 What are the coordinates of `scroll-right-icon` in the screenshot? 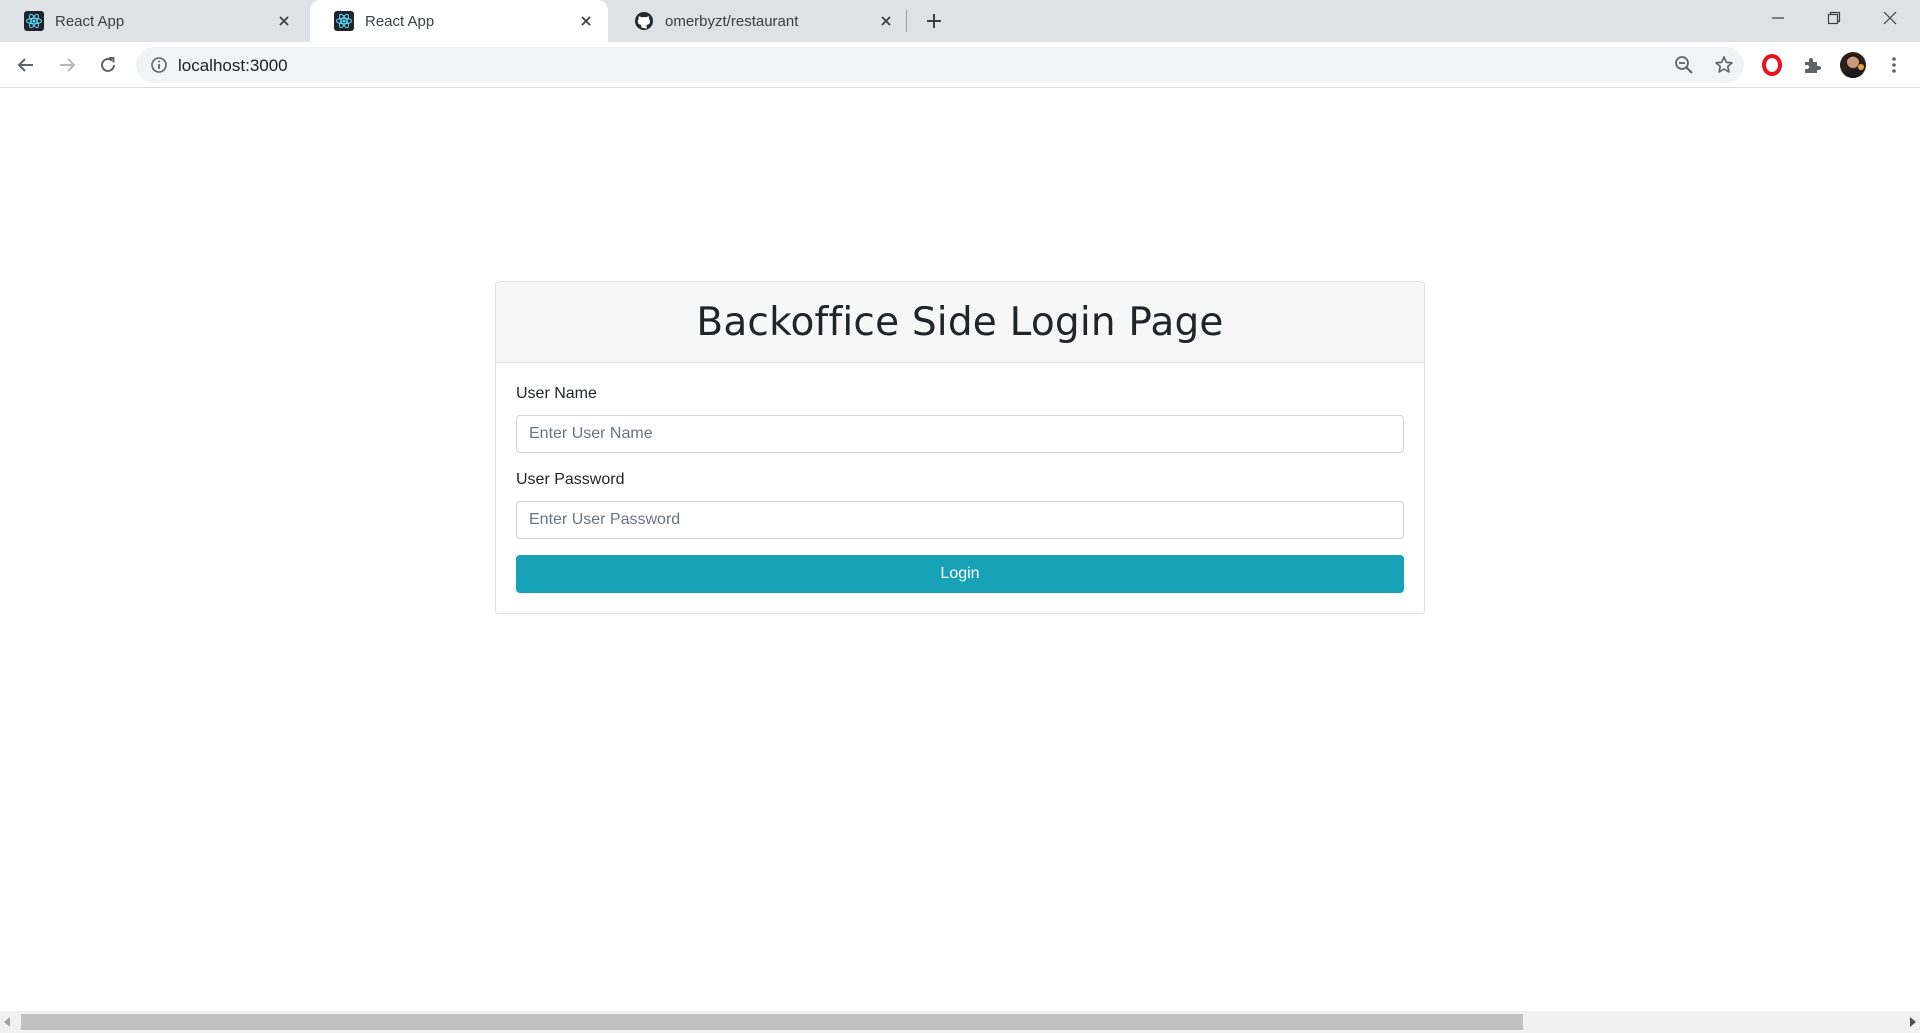 It's located at (1913, 1022).